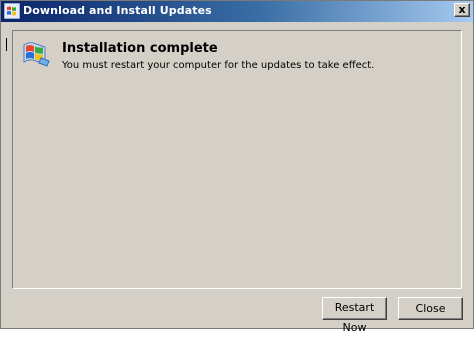  What do you see at coordinates (140, 48) in the screenshot?
I see `status-heading: Installation complete` at bounding box center [140, 48].